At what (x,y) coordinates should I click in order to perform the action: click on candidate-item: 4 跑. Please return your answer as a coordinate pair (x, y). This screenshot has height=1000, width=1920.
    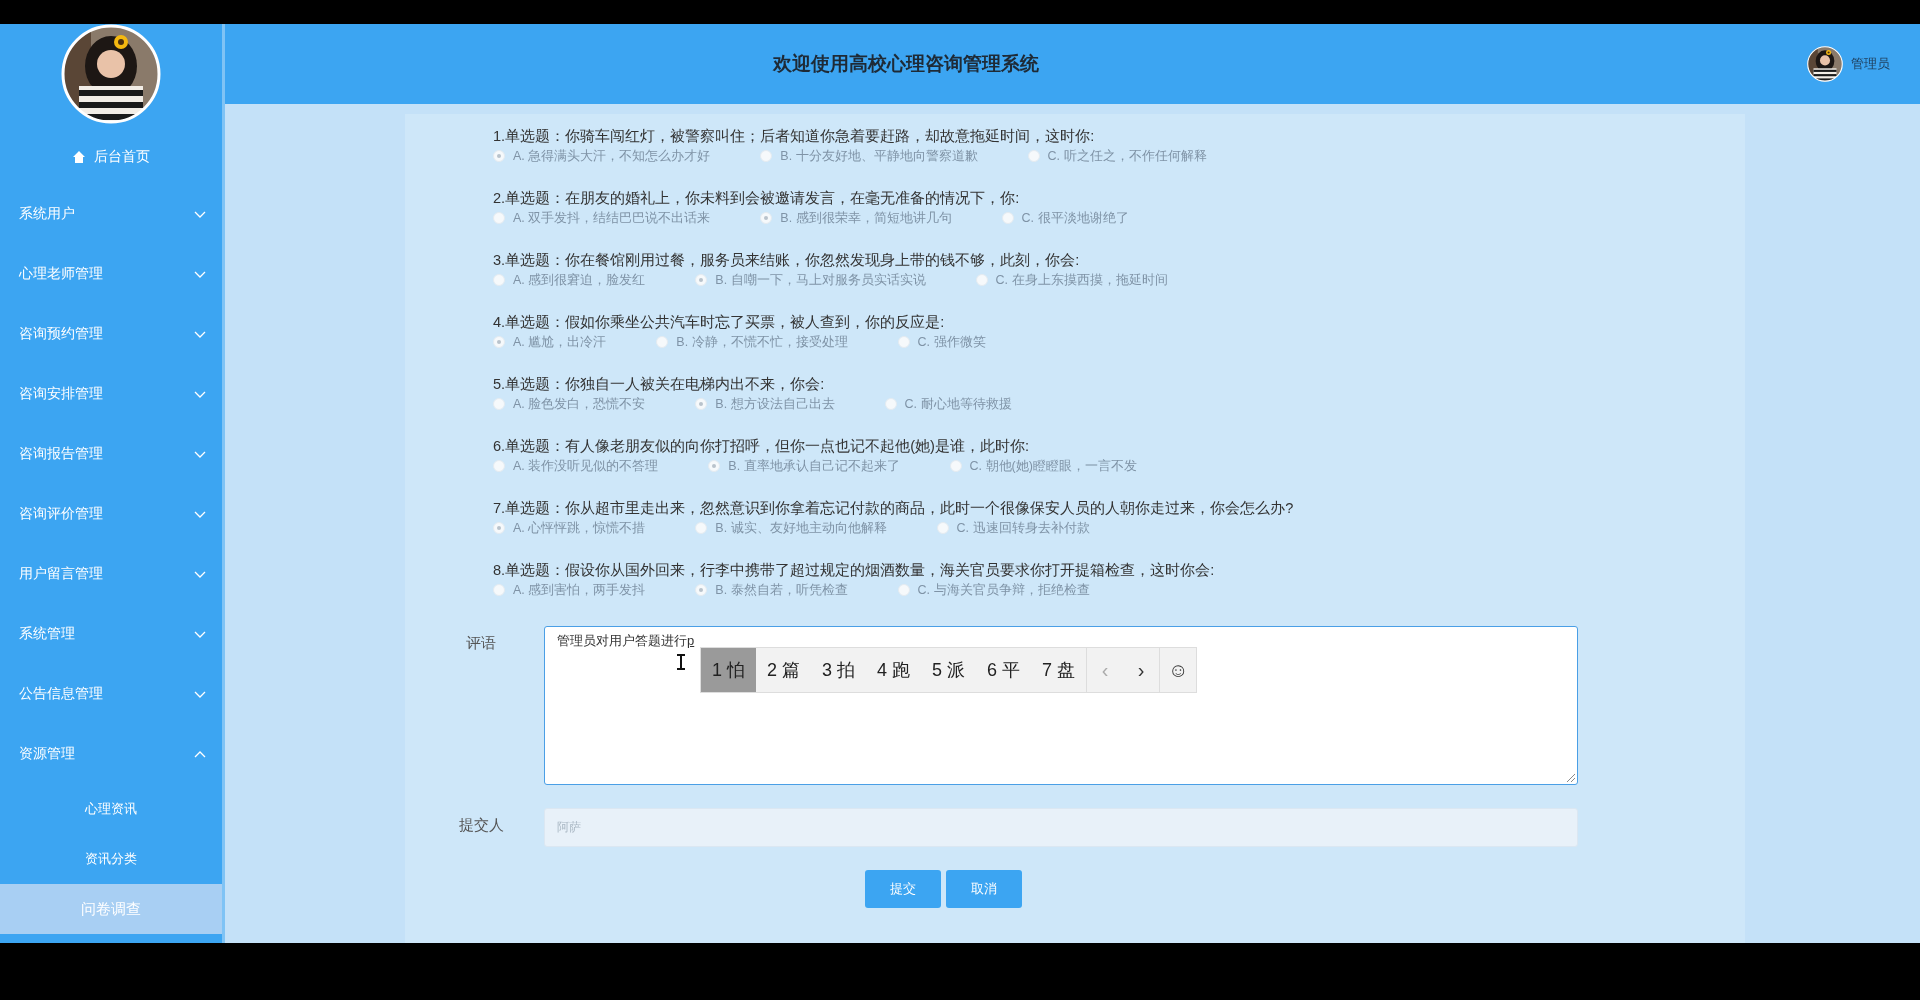
    Looking at the image, I should click on (894, 670).